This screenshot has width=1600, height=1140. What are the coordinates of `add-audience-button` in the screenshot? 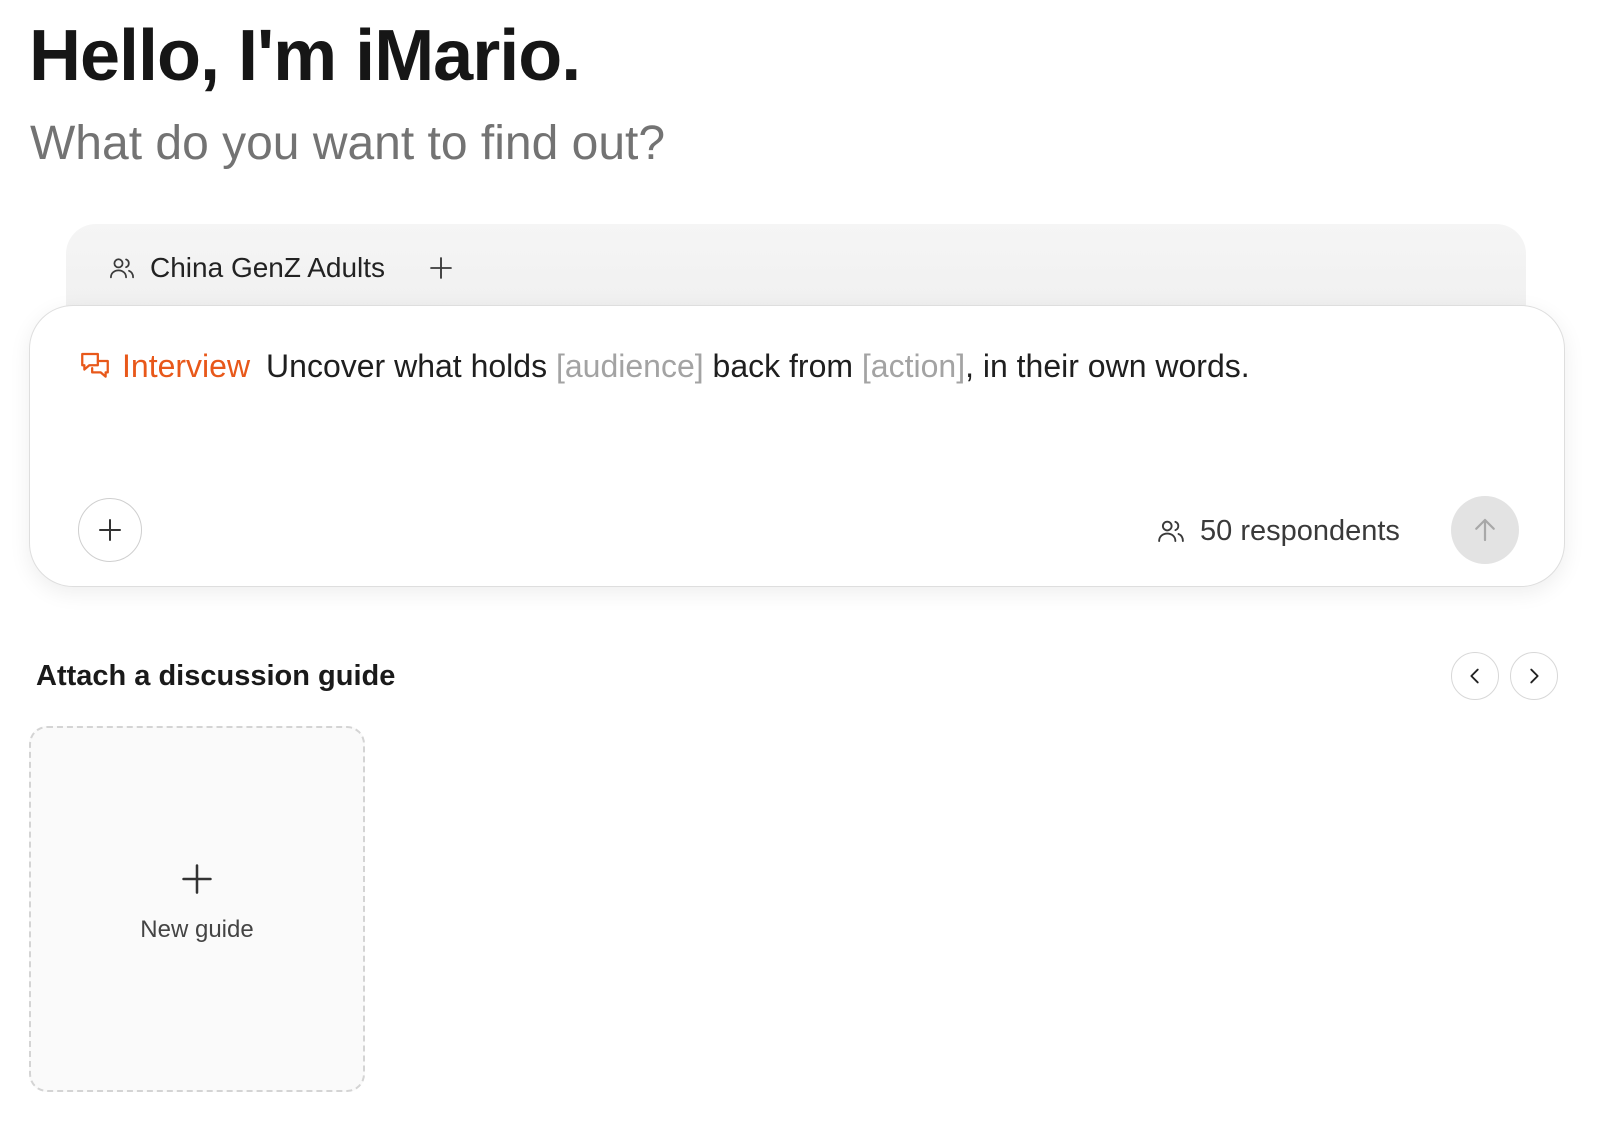 It's located at (441, 268).